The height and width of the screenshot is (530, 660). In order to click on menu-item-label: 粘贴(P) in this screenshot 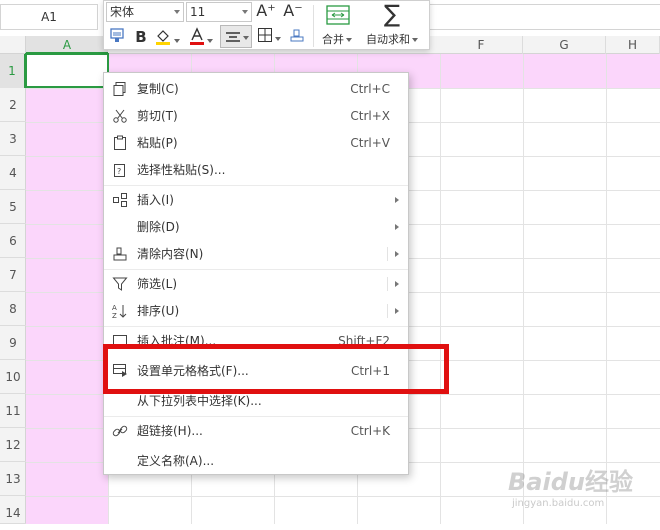, I will do `click(157, 143)`.